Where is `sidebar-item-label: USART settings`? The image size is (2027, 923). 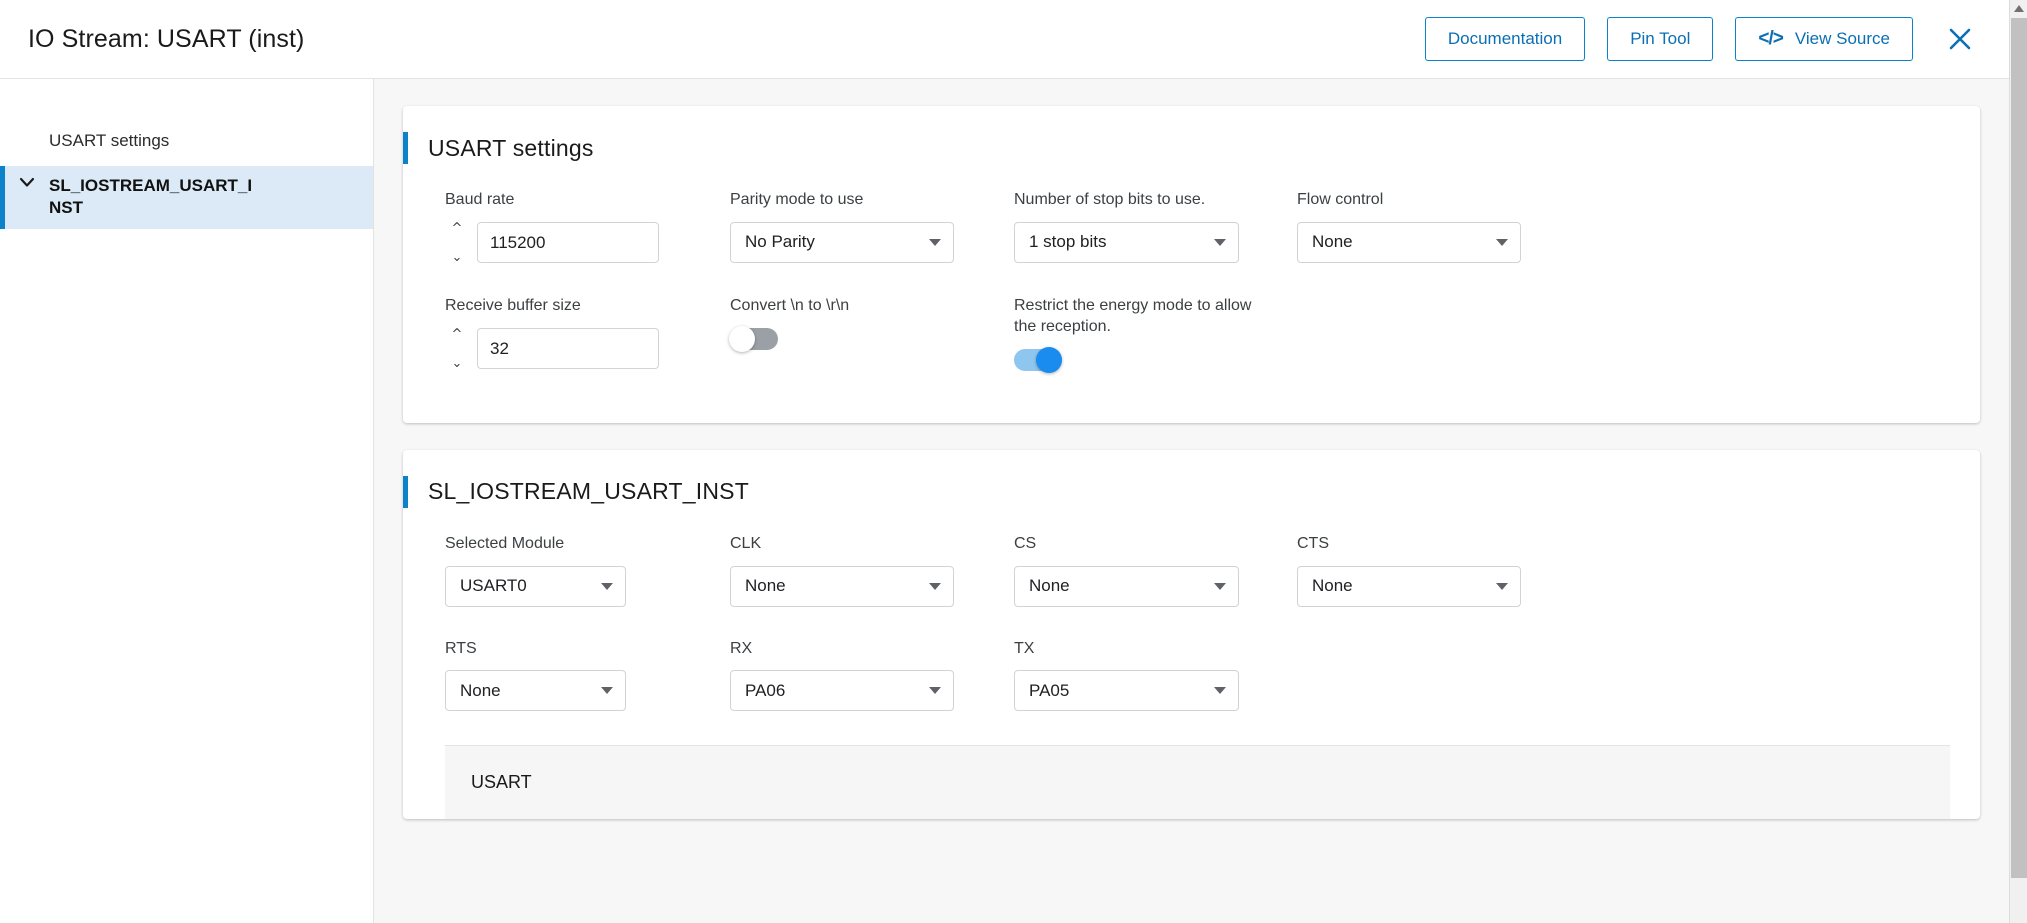 sidebar-item-label: USART settings is located at coordinates (109, 140).